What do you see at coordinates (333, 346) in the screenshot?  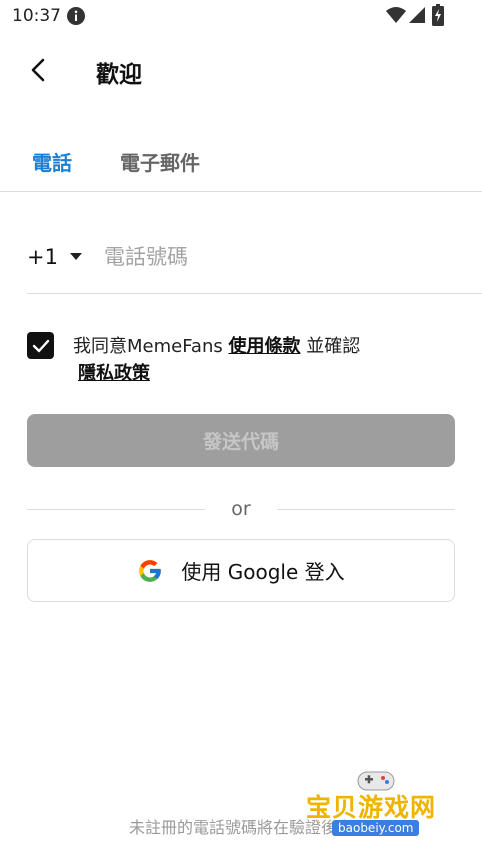 I see `agreement-middle: 並確認` at bounding box center [333, 346].